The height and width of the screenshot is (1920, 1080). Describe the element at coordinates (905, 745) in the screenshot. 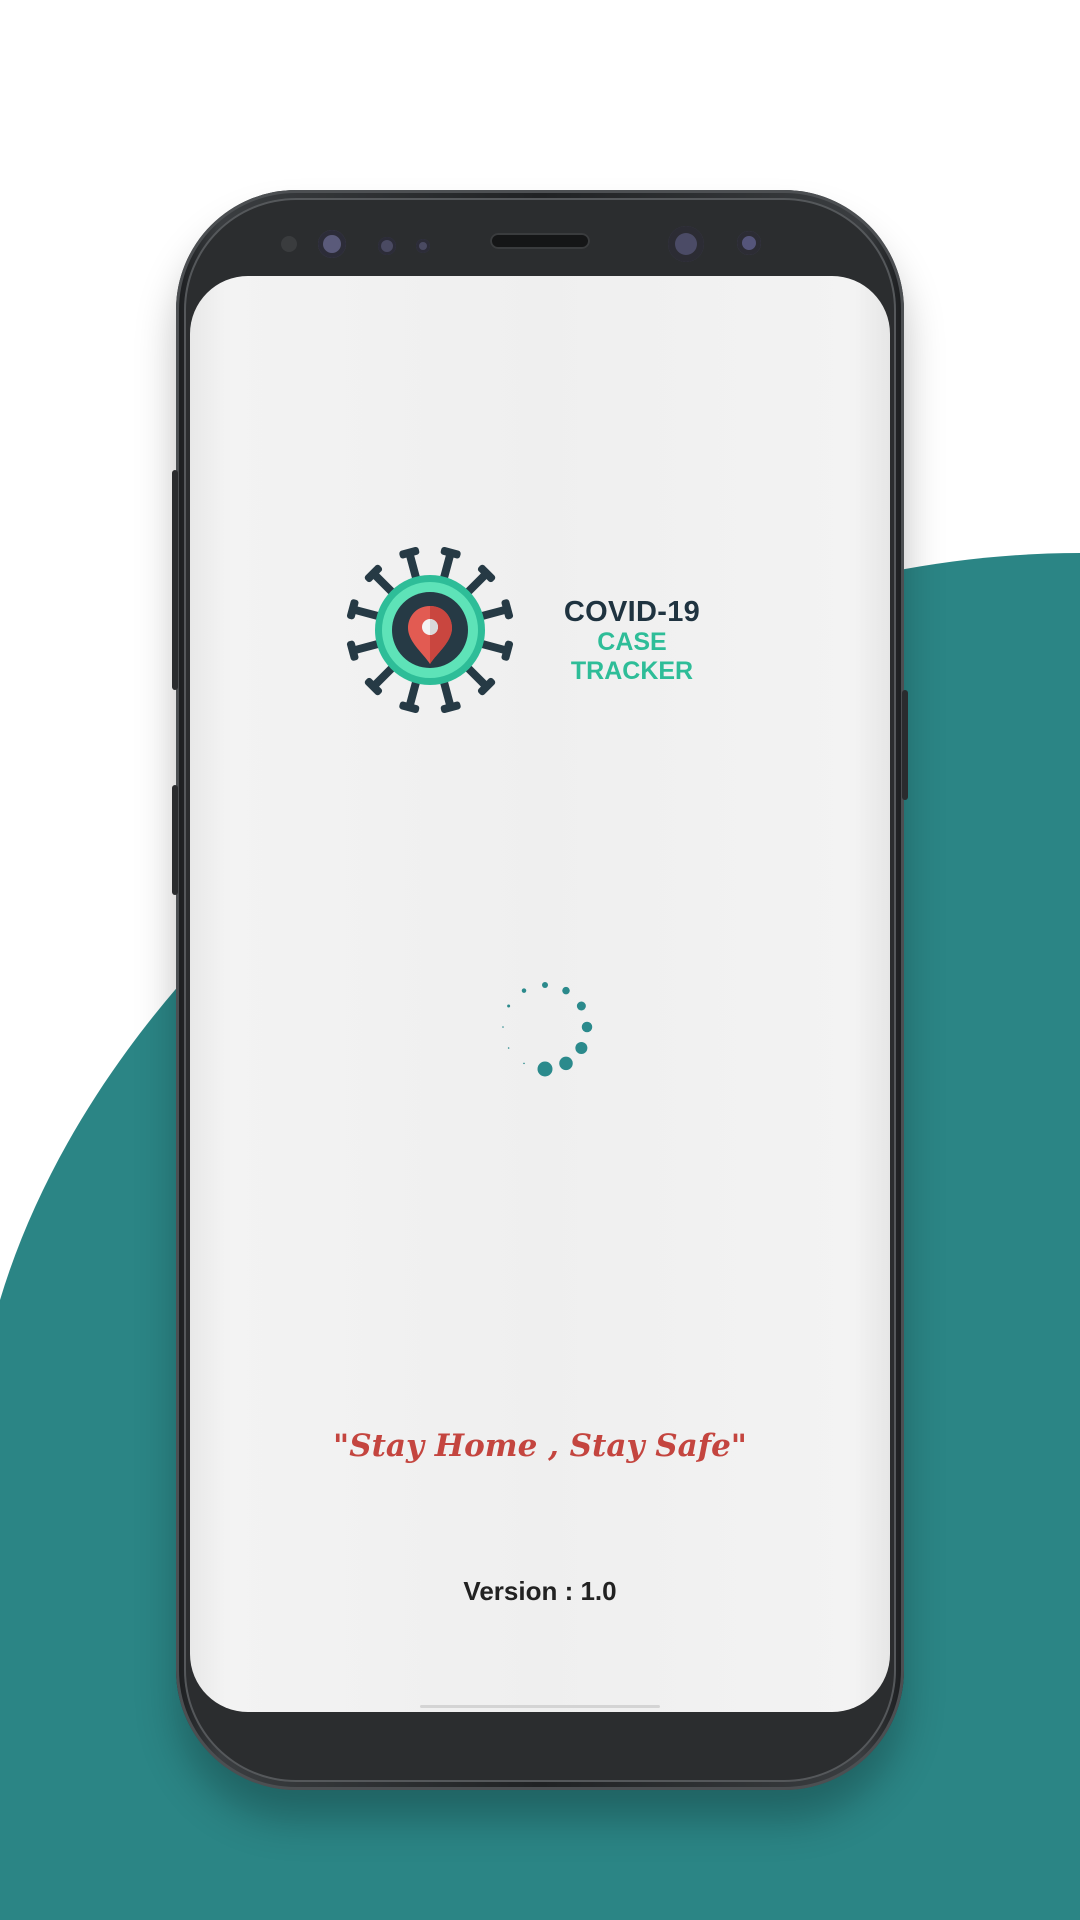

I see `phone-power-button` at that location.